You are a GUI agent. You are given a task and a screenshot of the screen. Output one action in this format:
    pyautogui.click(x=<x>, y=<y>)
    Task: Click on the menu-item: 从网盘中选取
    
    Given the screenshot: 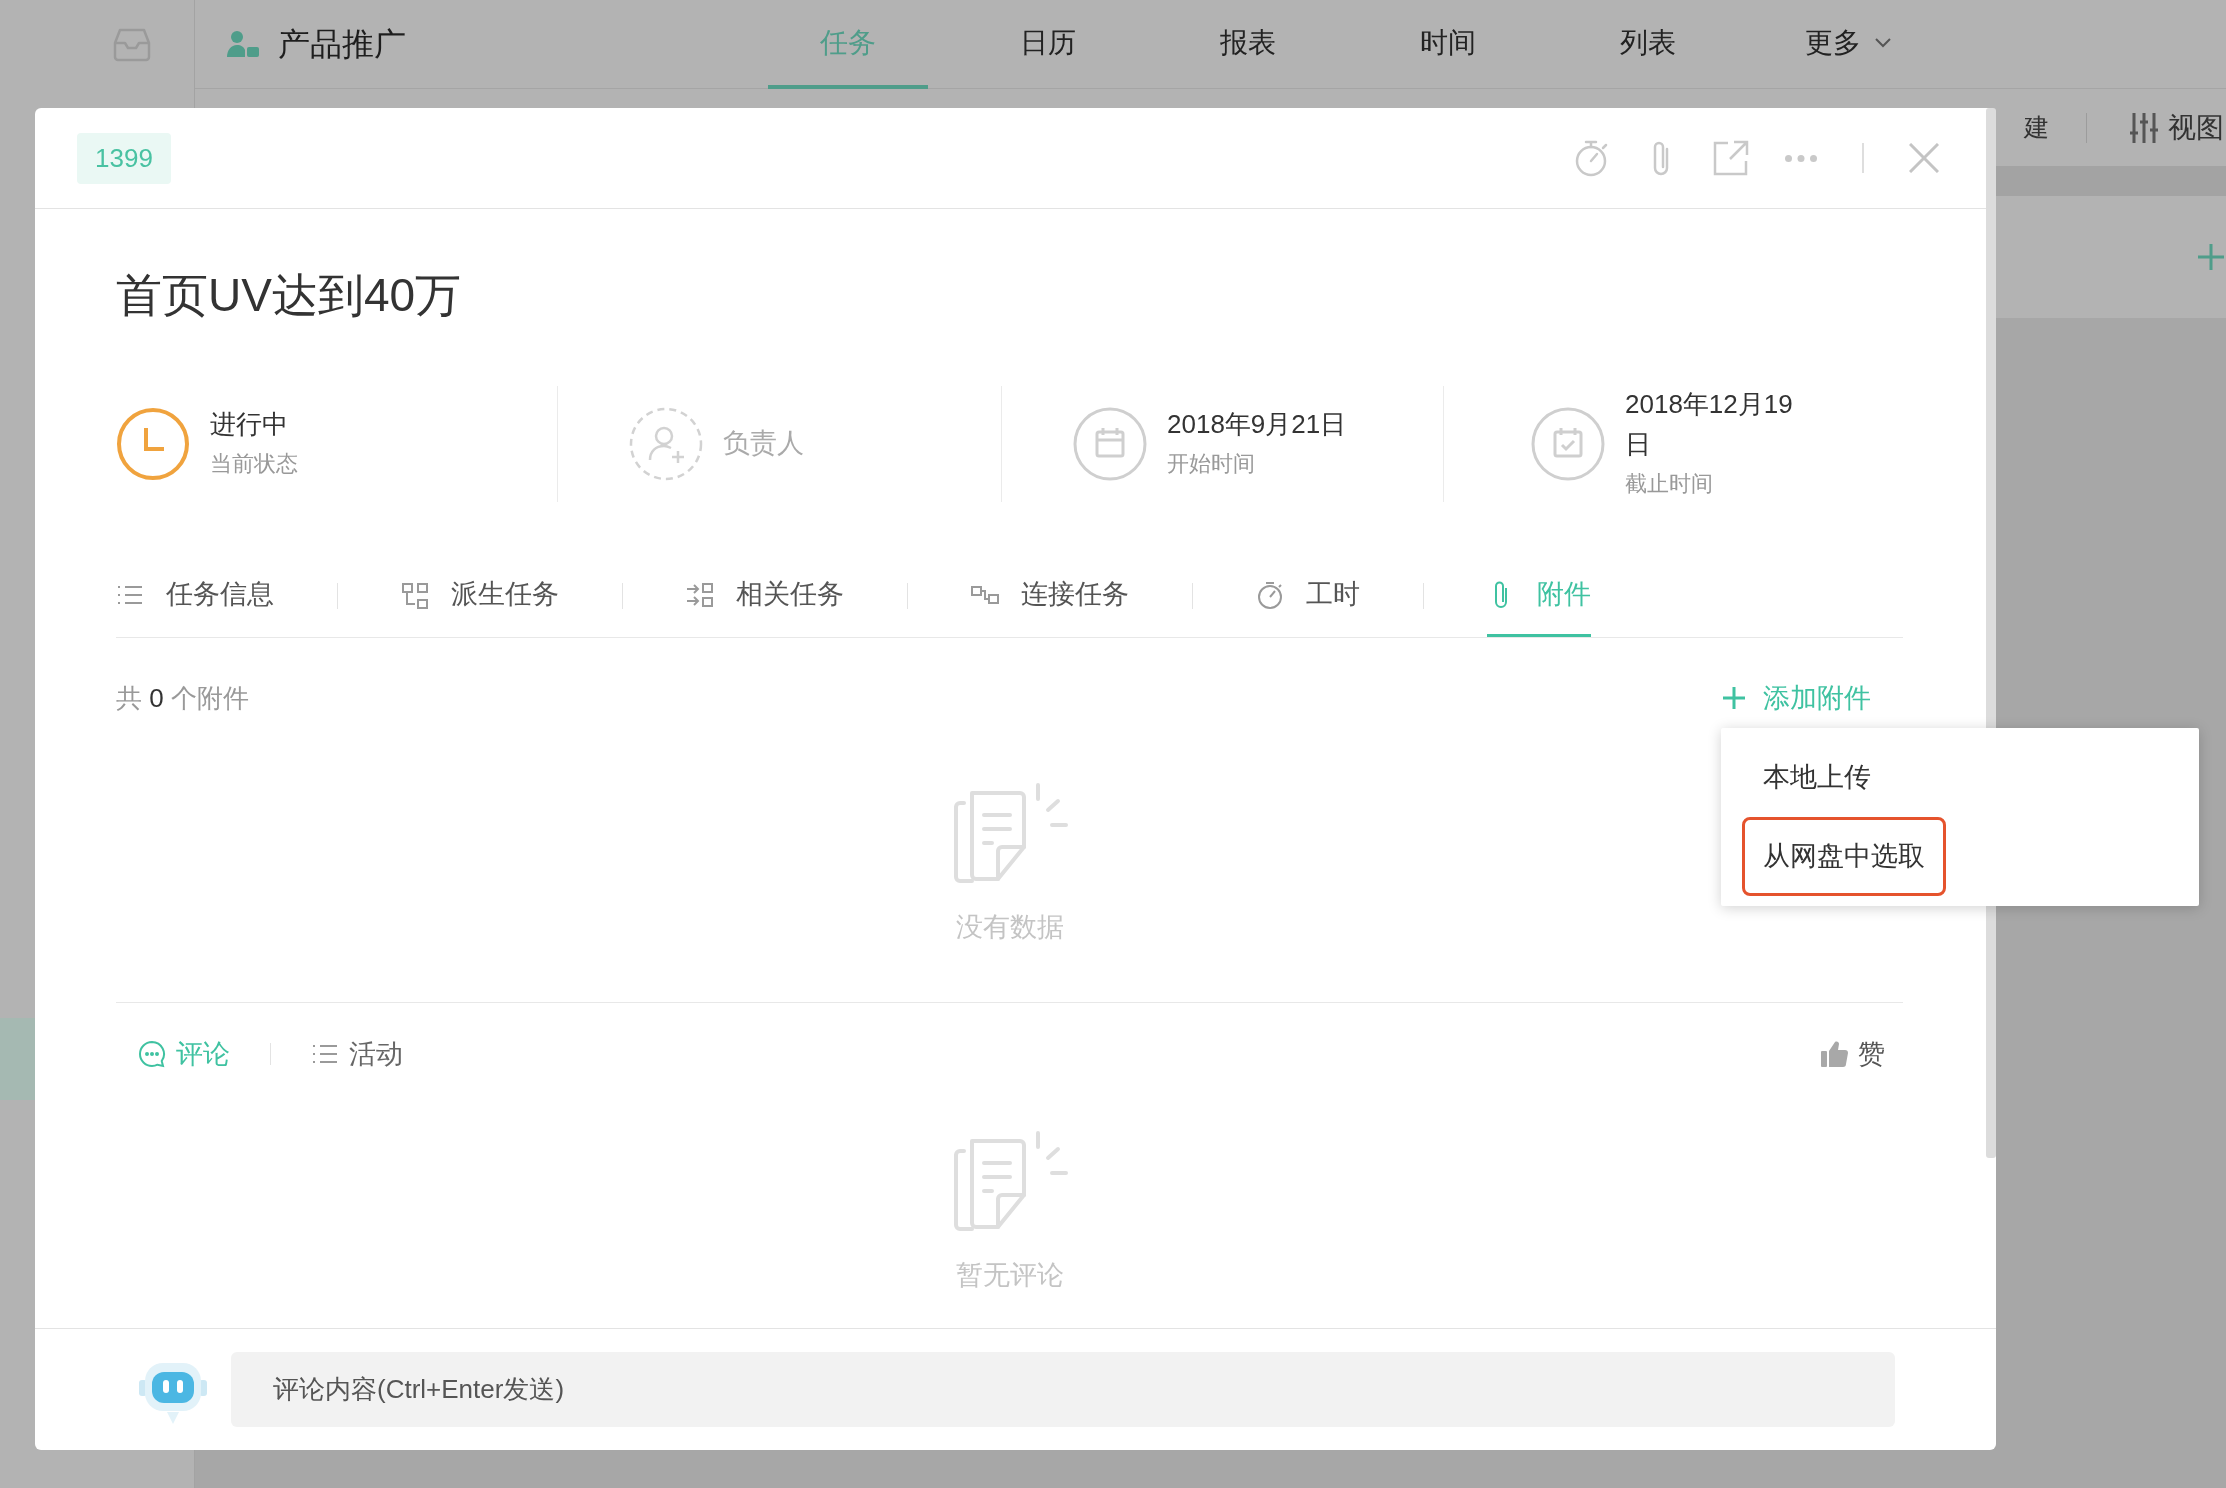 What is the action you would take?
    pyautogui.click(x=1844, y=856)
    